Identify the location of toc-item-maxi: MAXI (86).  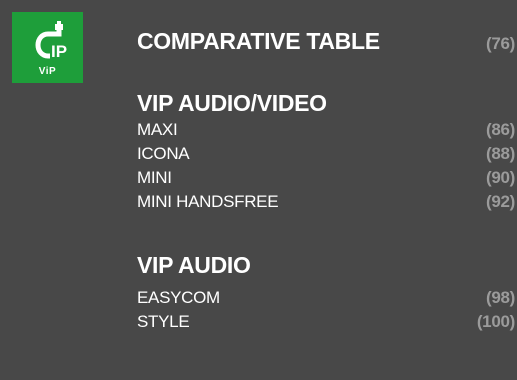
(326, 130).